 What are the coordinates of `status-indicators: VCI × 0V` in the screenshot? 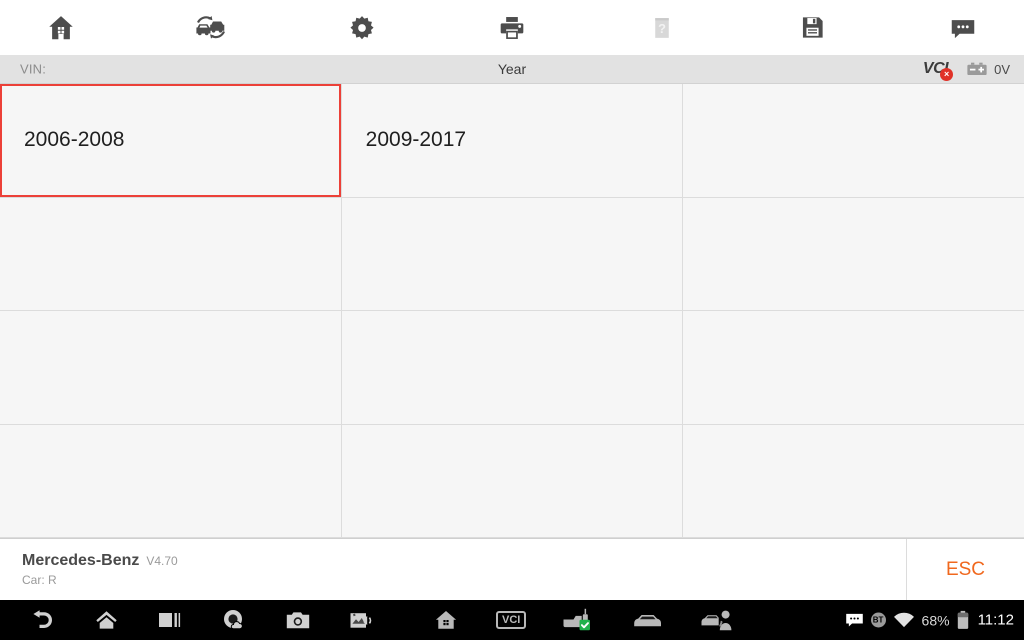 It's located at (966, 70).